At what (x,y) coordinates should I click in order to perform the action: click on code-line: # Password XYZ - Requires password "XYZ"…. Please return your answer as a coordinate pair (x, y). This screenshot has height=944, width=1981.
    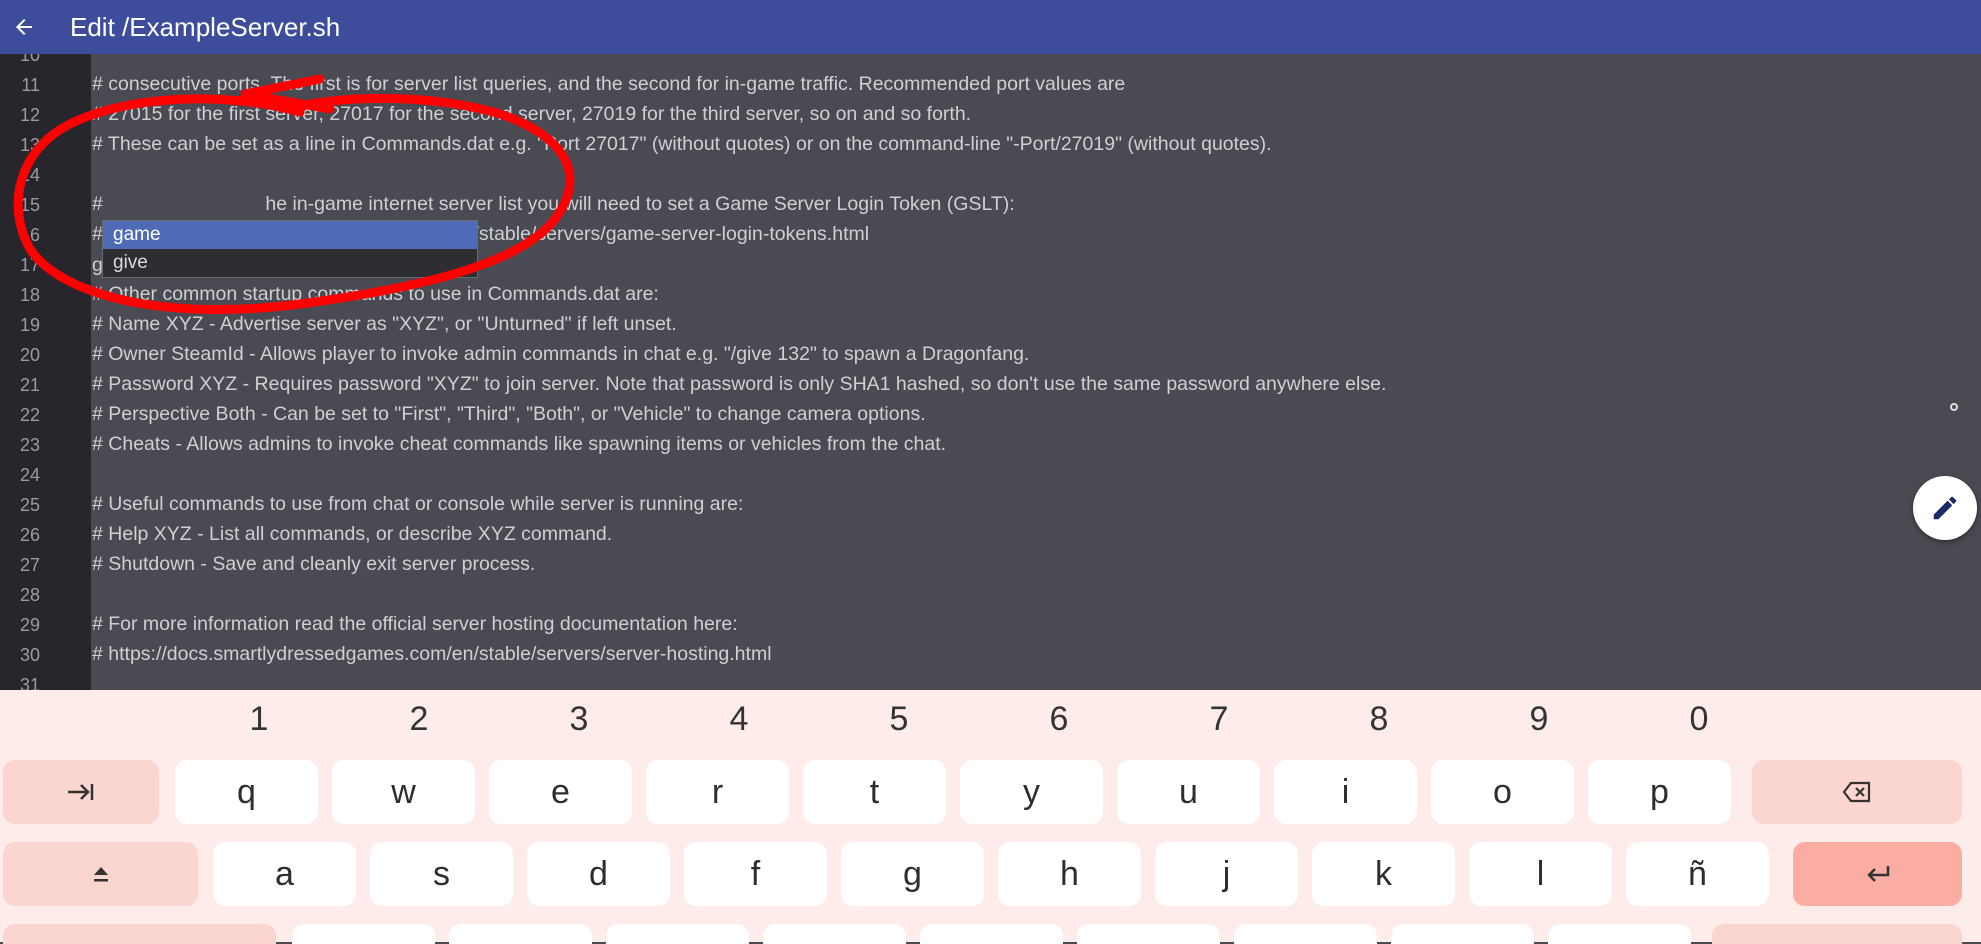
    Looking at the image, I should click on (739, 384).